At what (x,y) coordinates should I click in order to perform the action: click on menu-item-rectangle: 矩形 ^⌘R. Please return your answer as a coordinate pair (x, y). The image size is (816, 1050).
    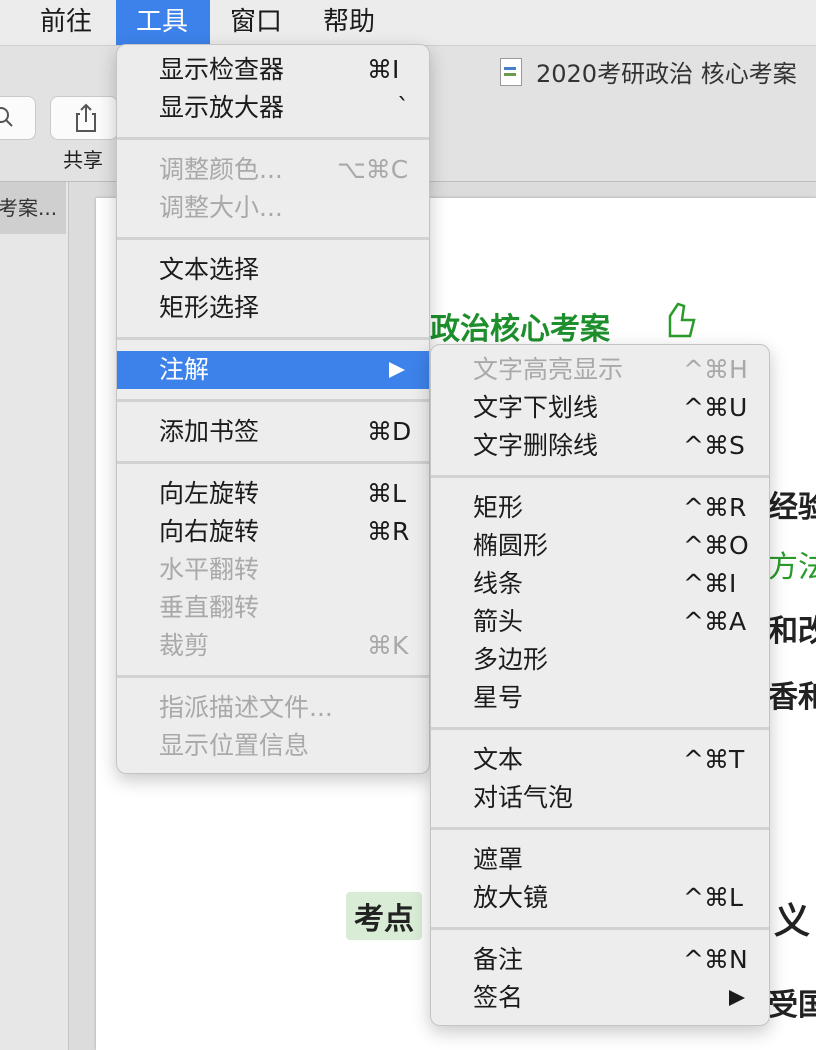
    Looking at the image, I should click on (600, 508).